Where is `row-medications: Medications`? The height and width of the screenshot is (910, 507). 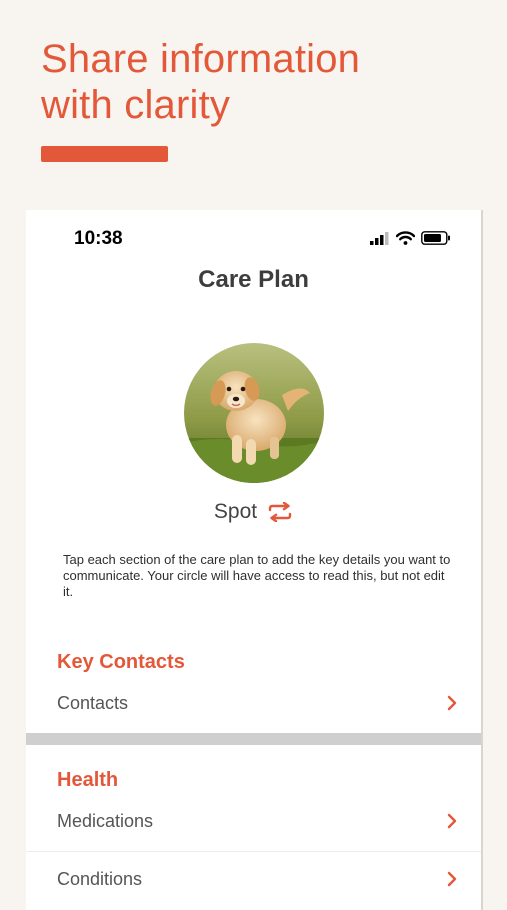 row-medications: Medications is located at coordinates (253, 821).